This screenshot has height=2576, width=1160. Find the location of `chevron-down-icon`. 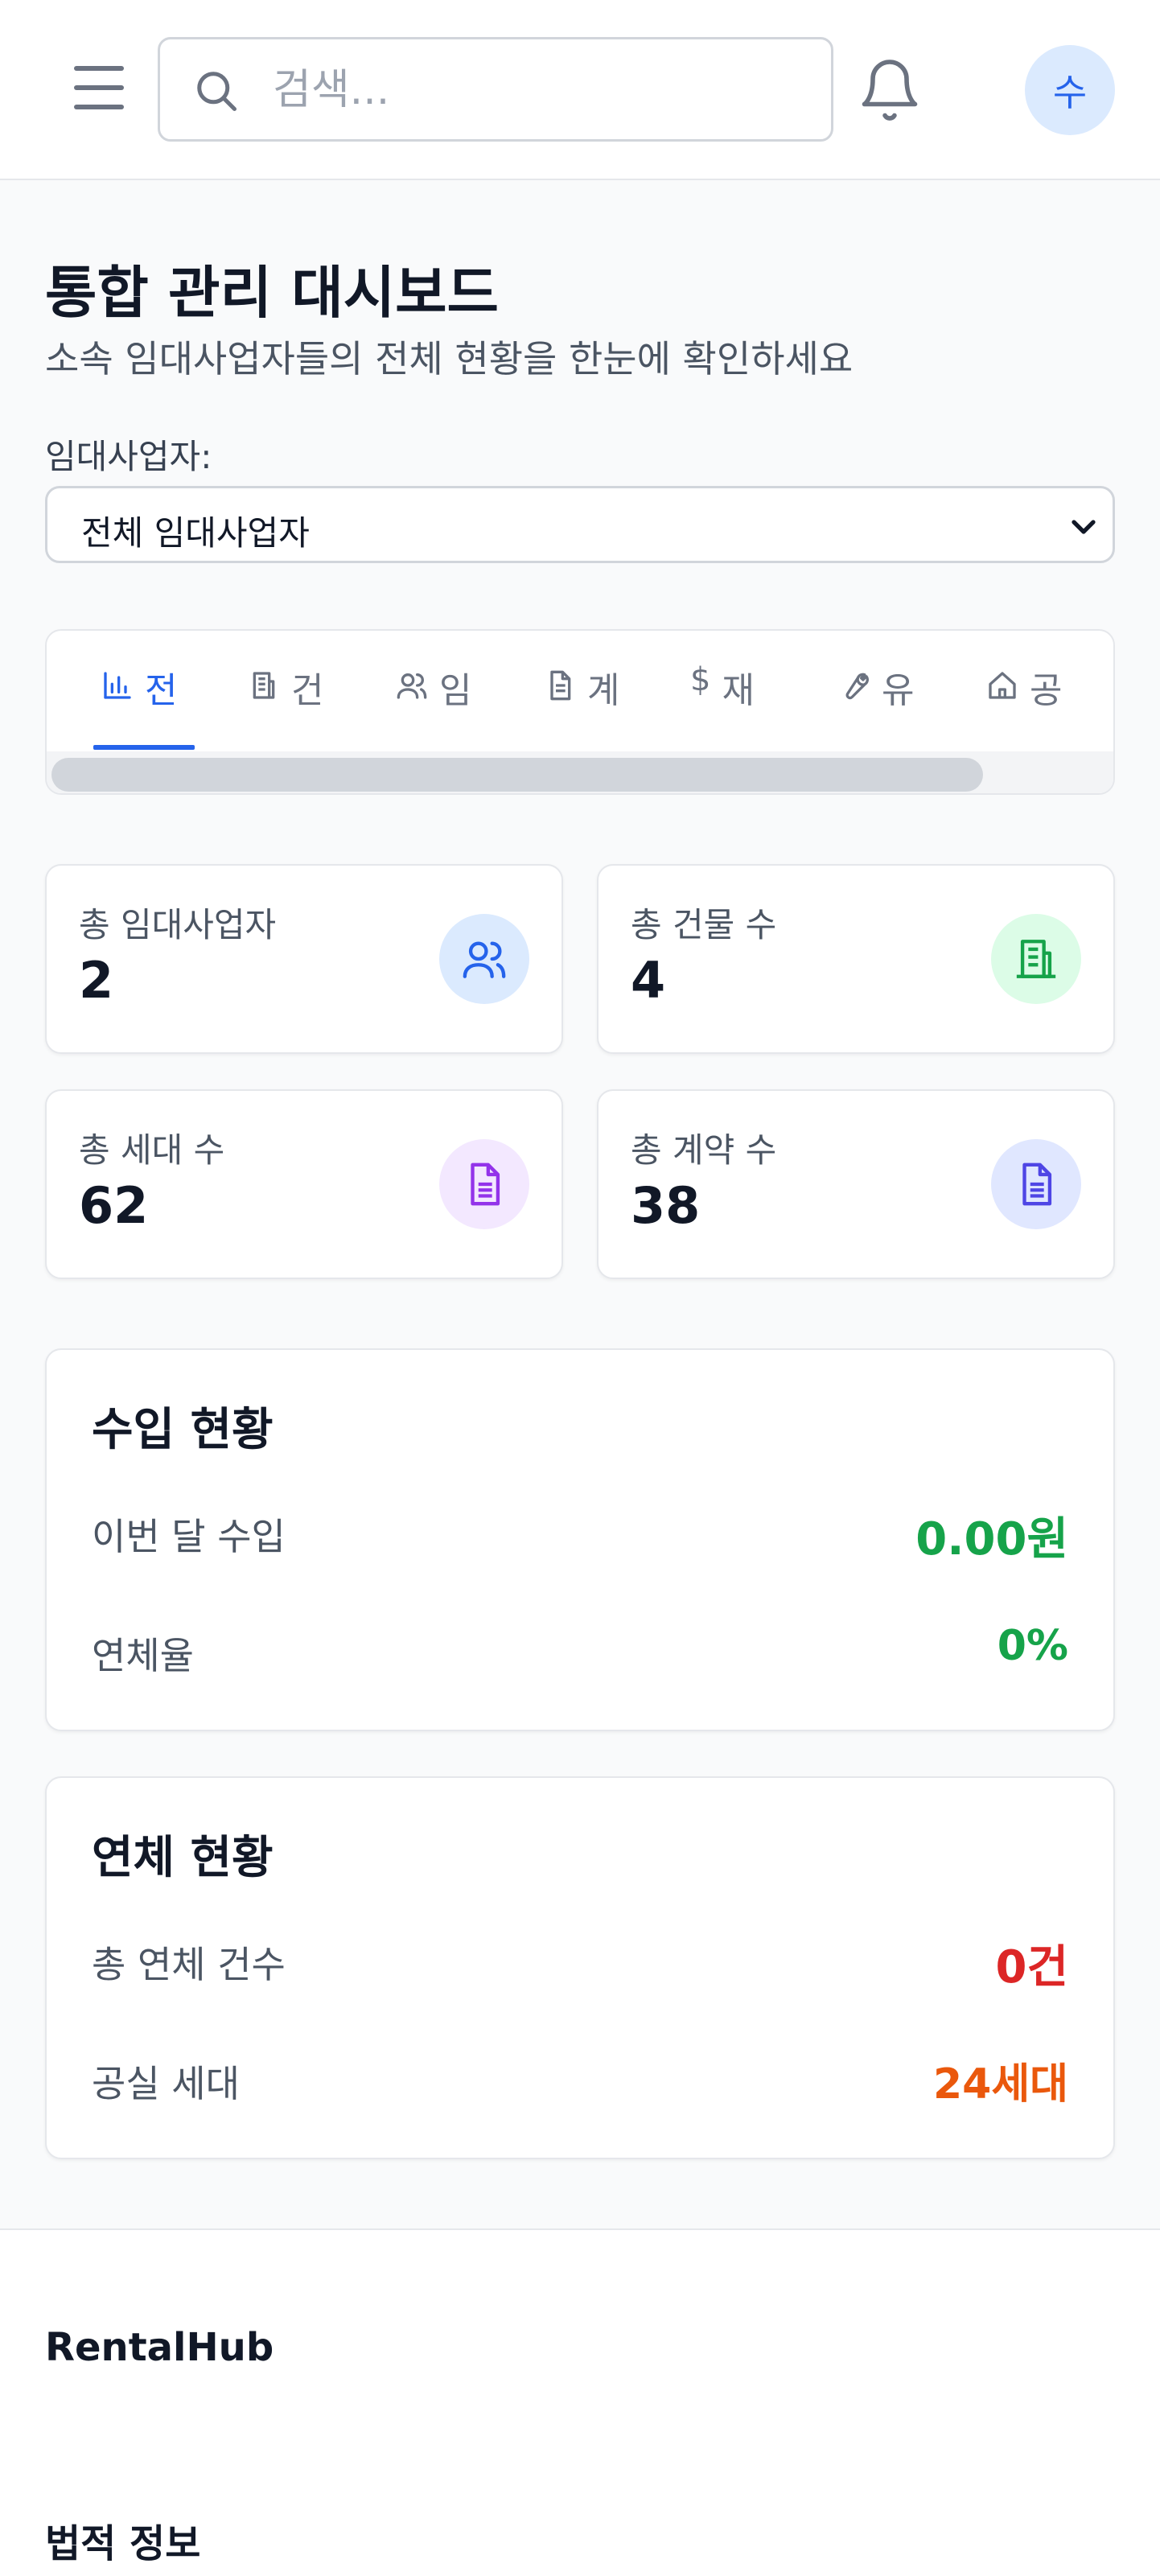

chevron-down-icon is located at coordinates (1084, 527).